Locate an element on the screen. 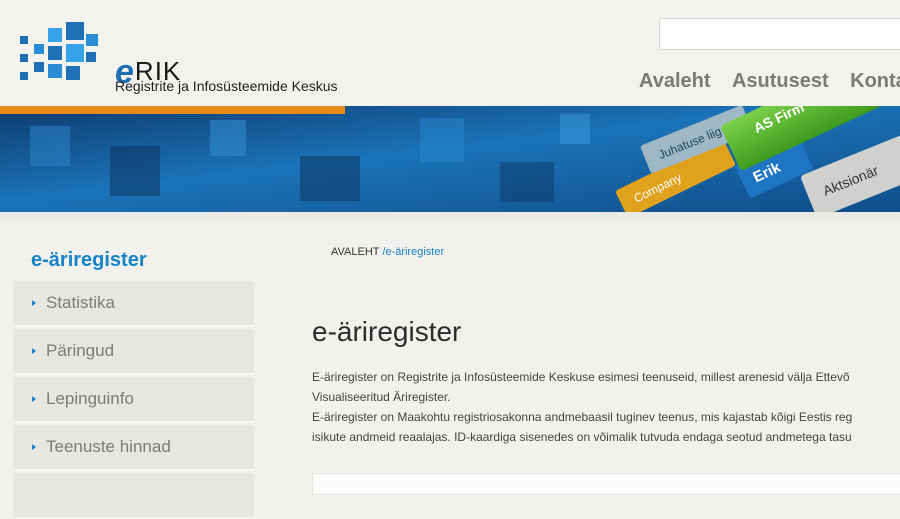  sidebar-item-paringud: Päringud is located at coordinates (133, 352).